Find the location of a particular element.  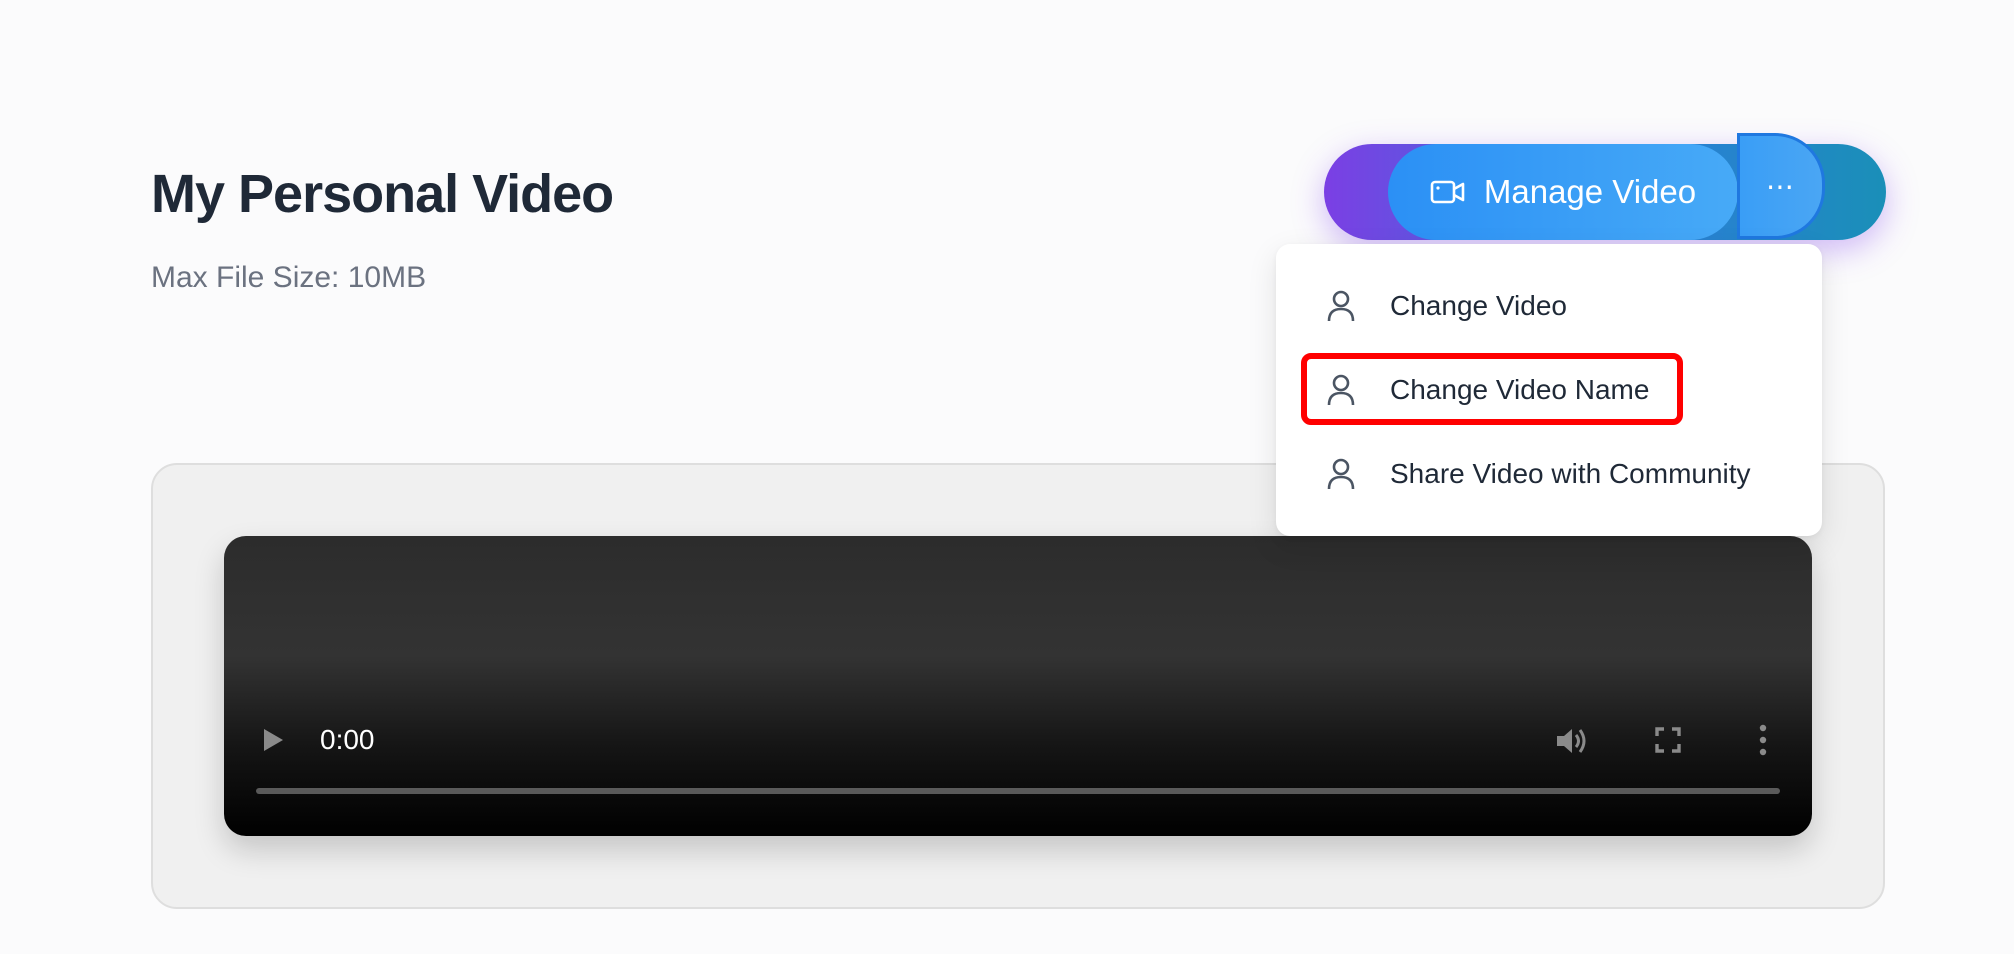

menu-item-share-video: Share Video with Community is located at coordinates (1549, 474).